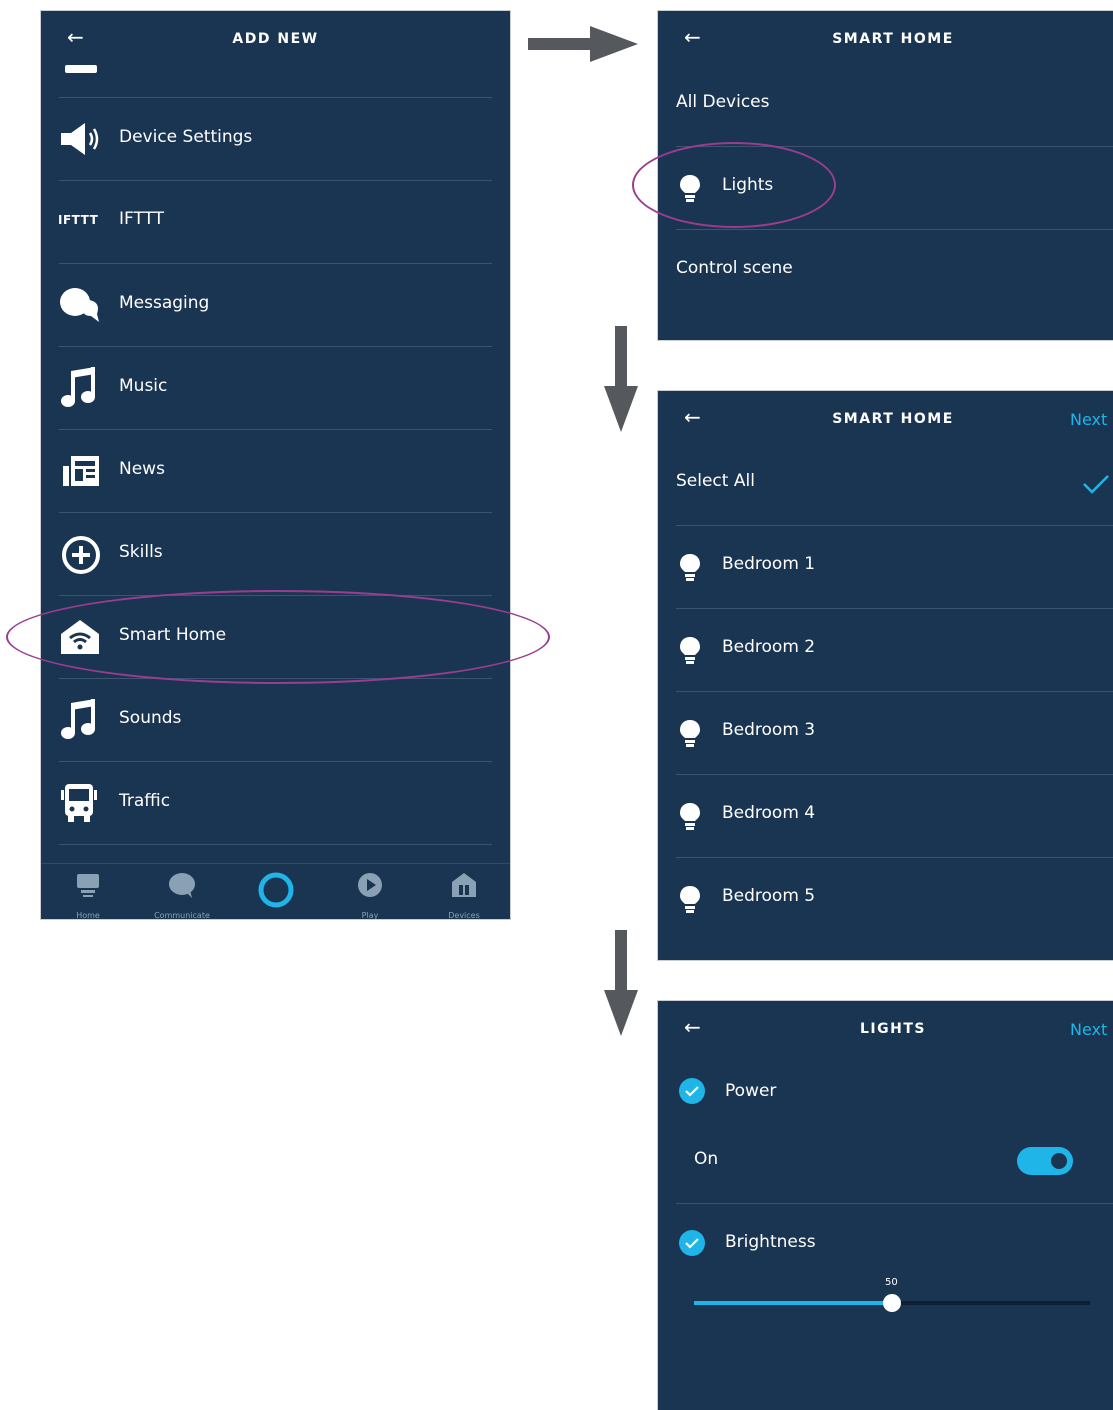  Describe the element at coordinates (141, 552) in the screenshot. I see `menu-item-label: Skills` at that location.